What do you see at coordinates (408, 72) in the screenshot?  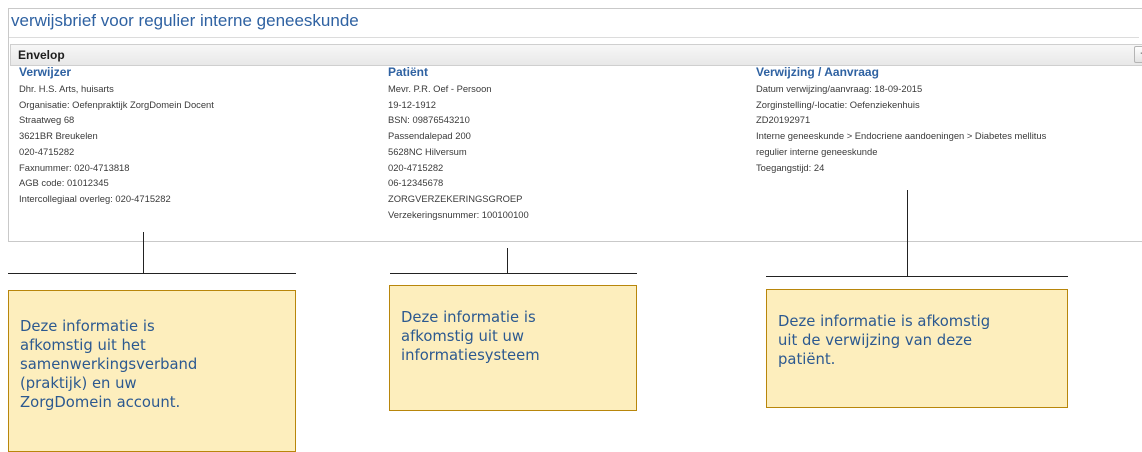 I see `patient-heading: Patiënt` at bounding box center [408, 72].